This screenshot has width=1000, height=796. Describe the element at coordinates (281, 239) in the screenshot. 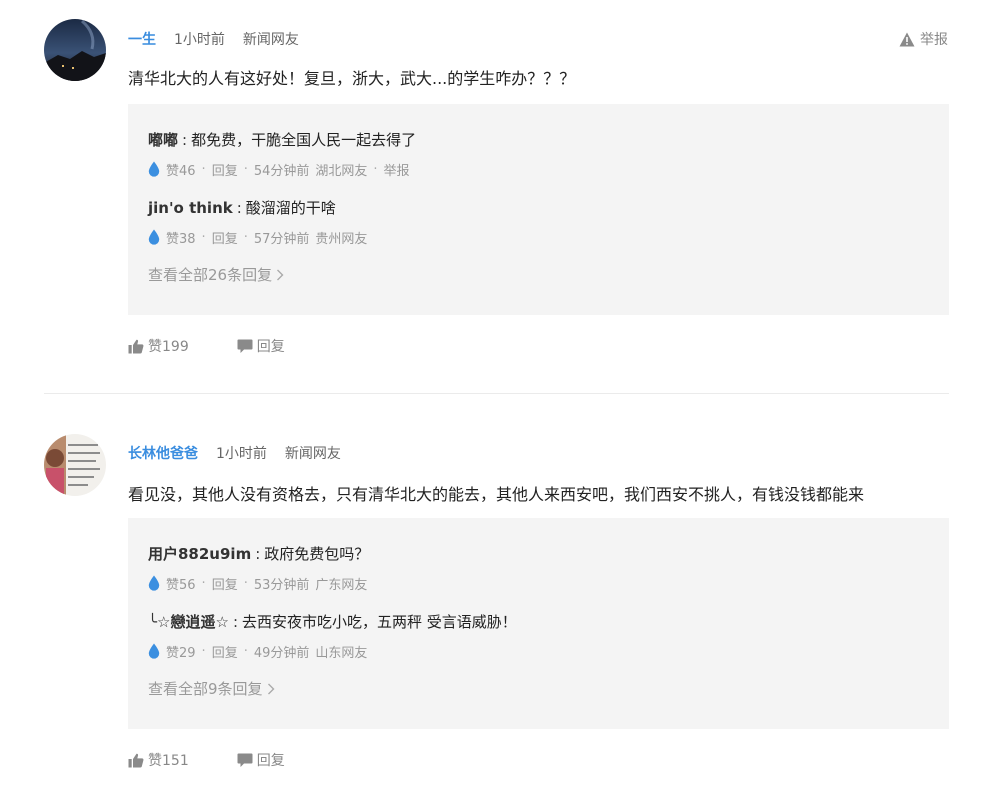

I see `reply-timestamp: 57分钟前` at that location.